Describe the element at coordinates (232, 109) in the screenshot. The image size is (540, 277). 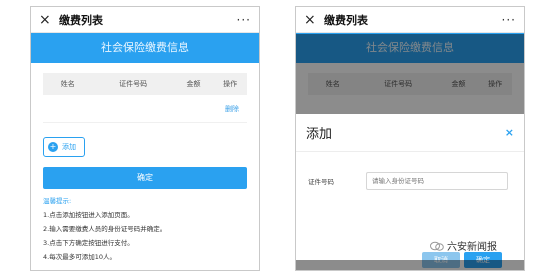
I see `delete-link: 删除` at that location.